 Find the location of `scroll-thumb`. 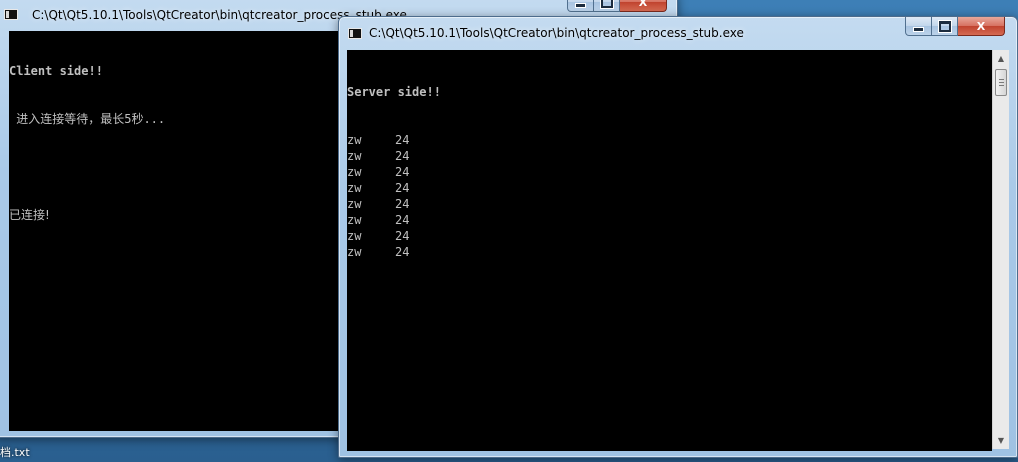

scroll-thumb is located at coordinates (1001, 82).